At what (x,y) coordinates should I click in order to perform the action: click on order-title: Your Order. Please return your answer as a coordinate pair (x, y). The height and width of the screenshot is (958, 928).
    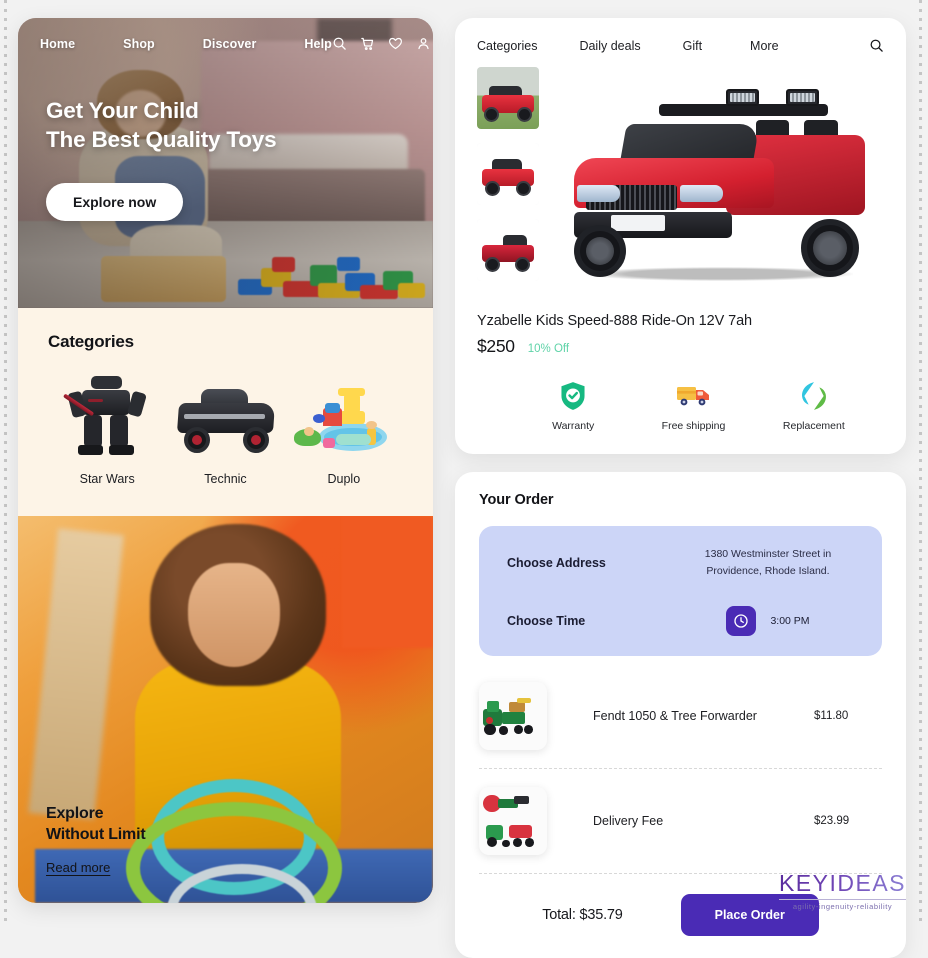
    Looking at the image, I should click on (516, 500).